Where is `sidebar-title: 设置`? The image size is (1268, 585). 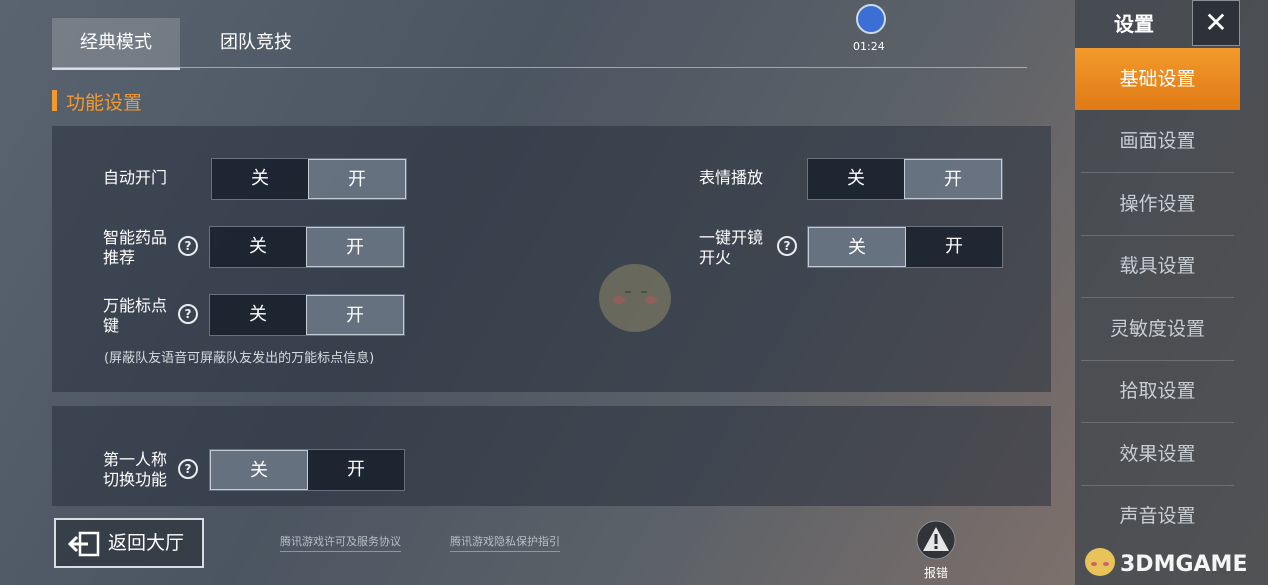
sidebar-title: 设置 is located at coordinates (1134, 24).